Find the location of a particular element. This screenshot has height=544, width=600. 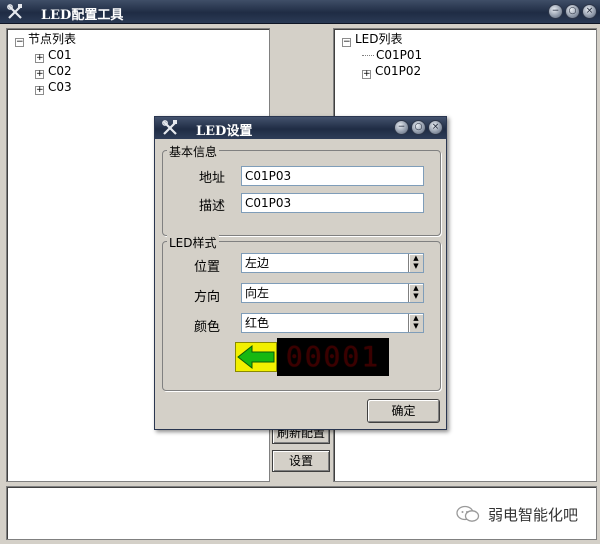

minimize-button: − is located at coordinates (555, 11).